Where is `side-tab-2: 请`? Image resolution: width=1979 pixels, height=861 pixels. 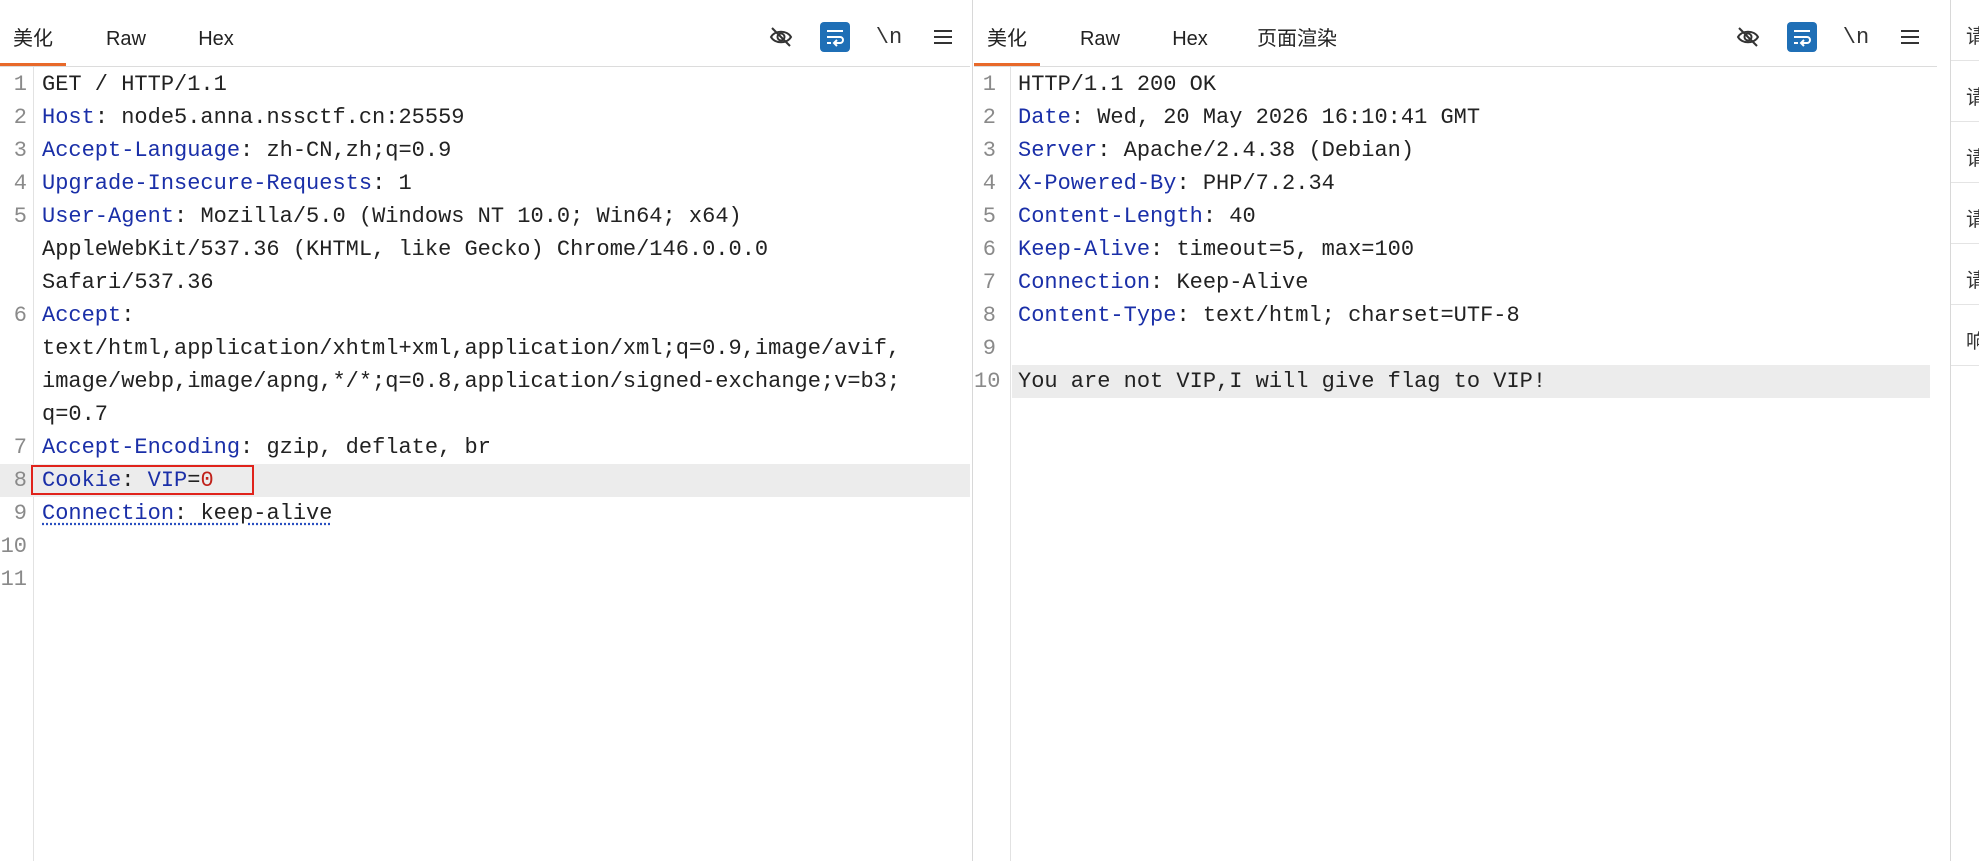
side-tab-2: 请 is located at coordinates (1965, 91).